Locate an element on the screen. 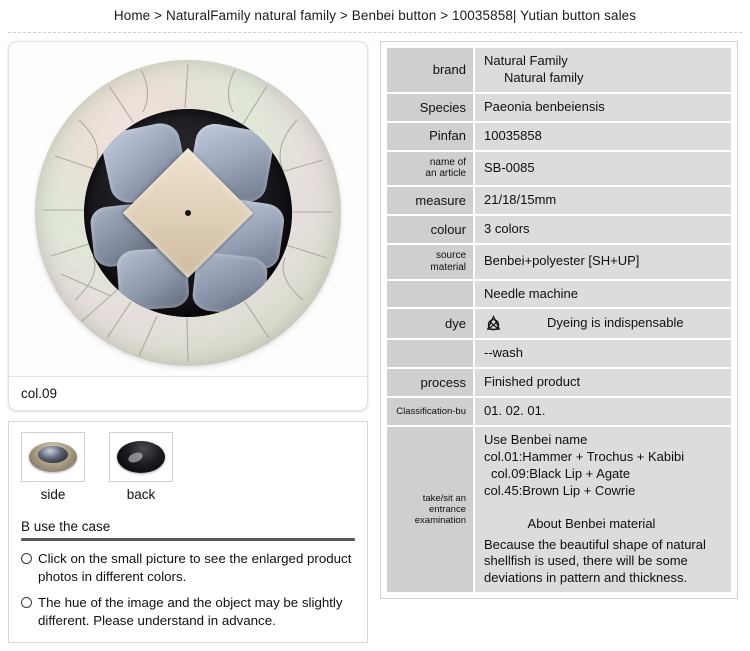  exam-line: Use Benbei name is located at coordinates (536, 440).